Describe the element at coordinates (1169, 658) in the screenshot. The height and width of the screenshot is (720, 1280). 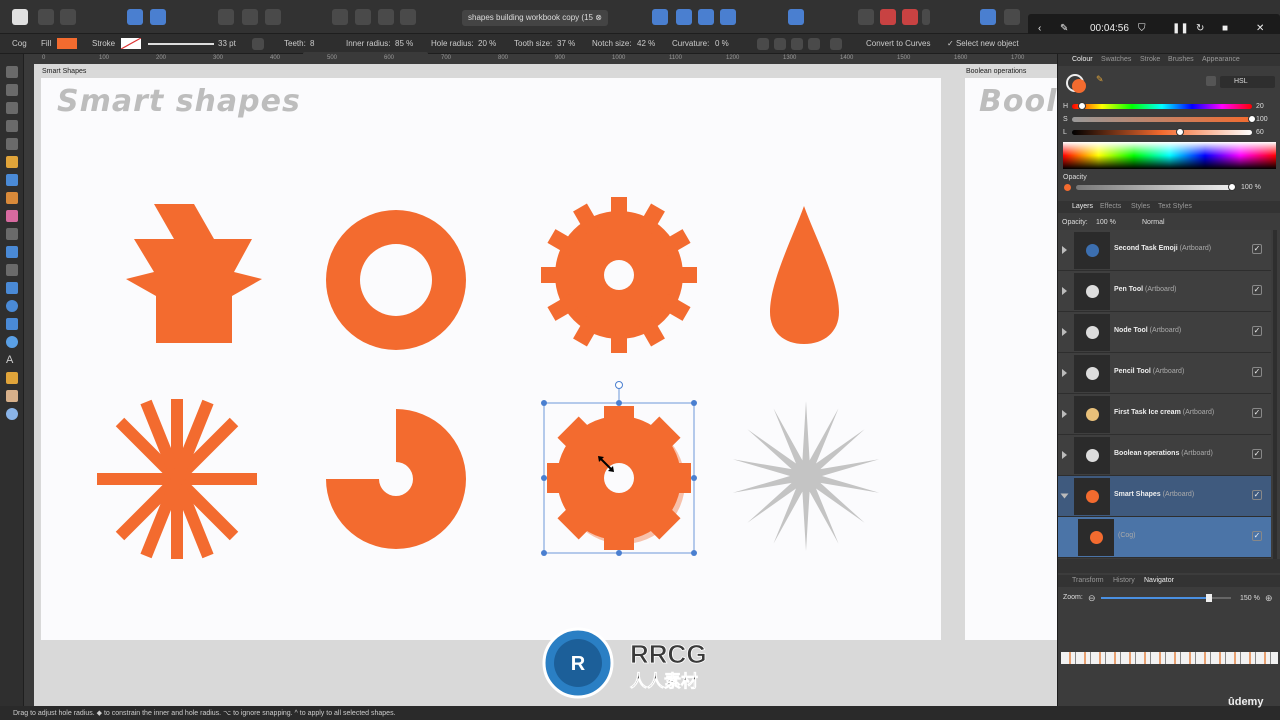
I see `navigator-preview` at that location.